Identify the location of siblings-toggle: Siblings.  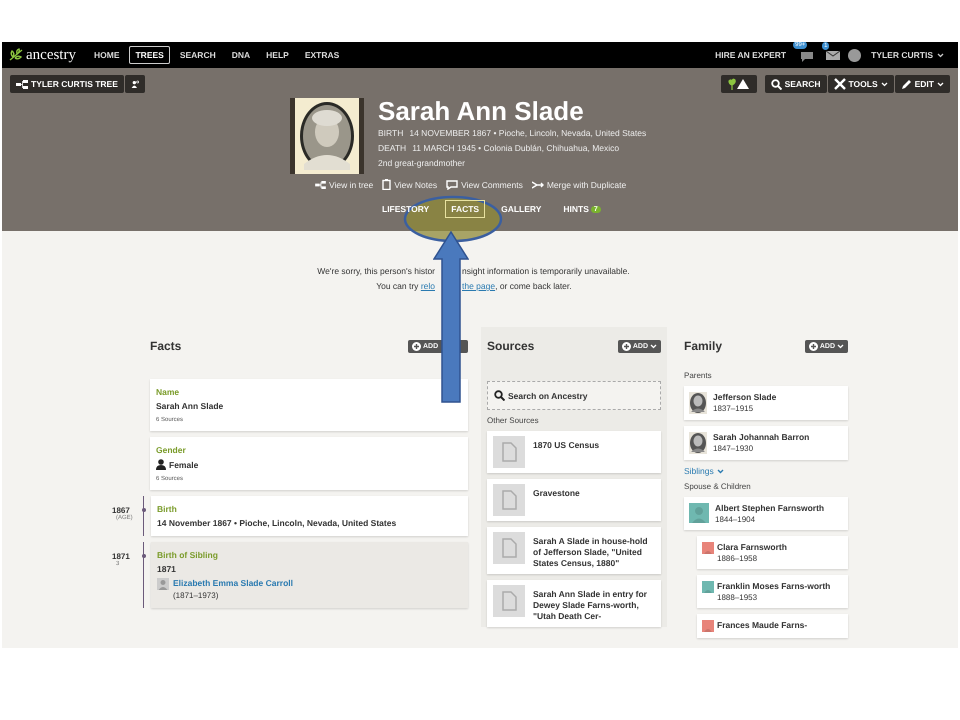
(766, 471).